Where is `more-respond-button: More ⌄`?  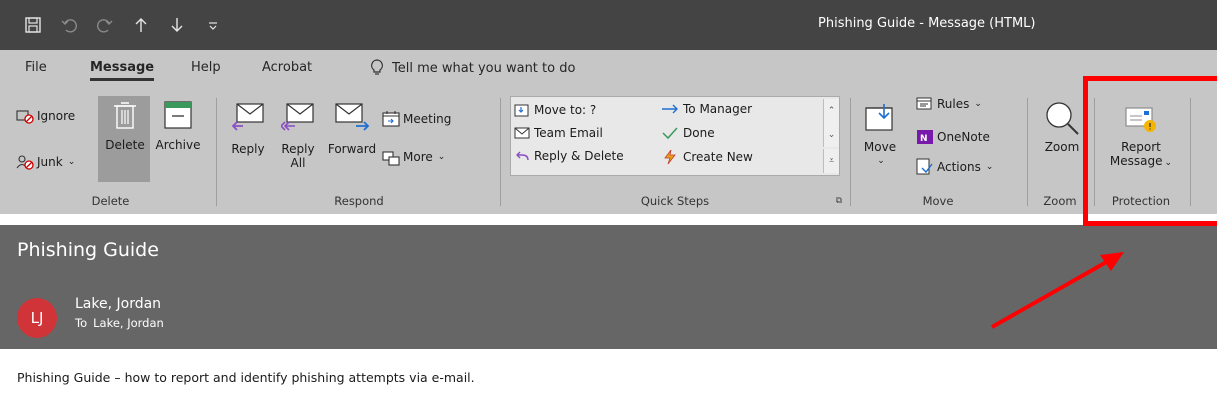
more-respond-button: More ⌄ is located at coordinates (413, 157).